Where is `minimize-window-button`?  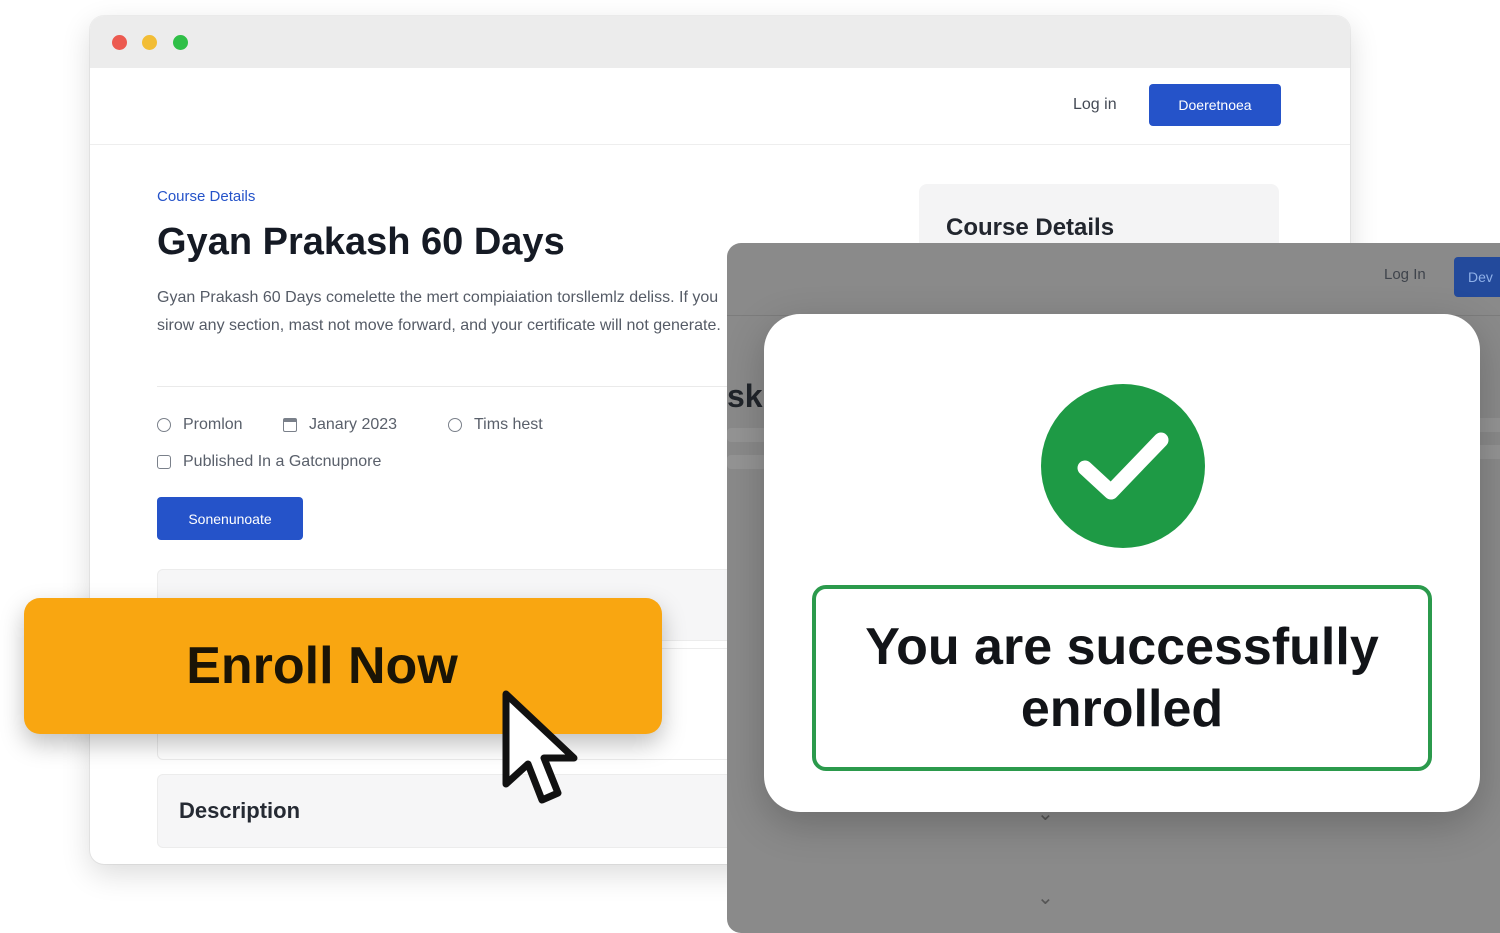
minimize-window-button is located at coordinates (149, 42).